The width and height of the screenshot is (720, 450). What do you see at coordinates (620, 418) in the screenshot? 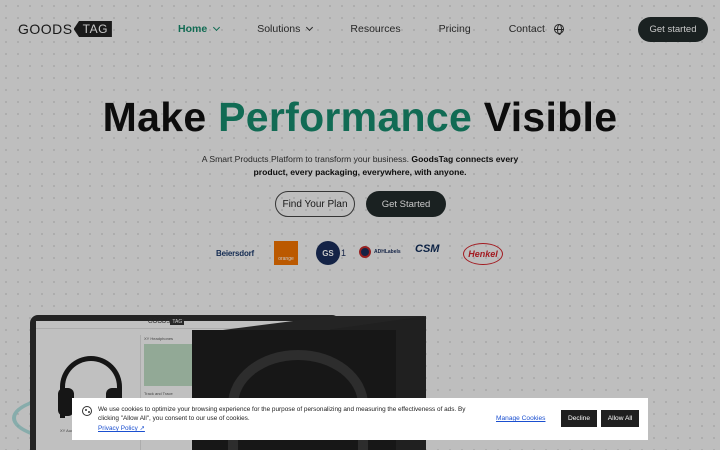
I see `allow-all-button: Allow All` at bounding box center [620, 418].